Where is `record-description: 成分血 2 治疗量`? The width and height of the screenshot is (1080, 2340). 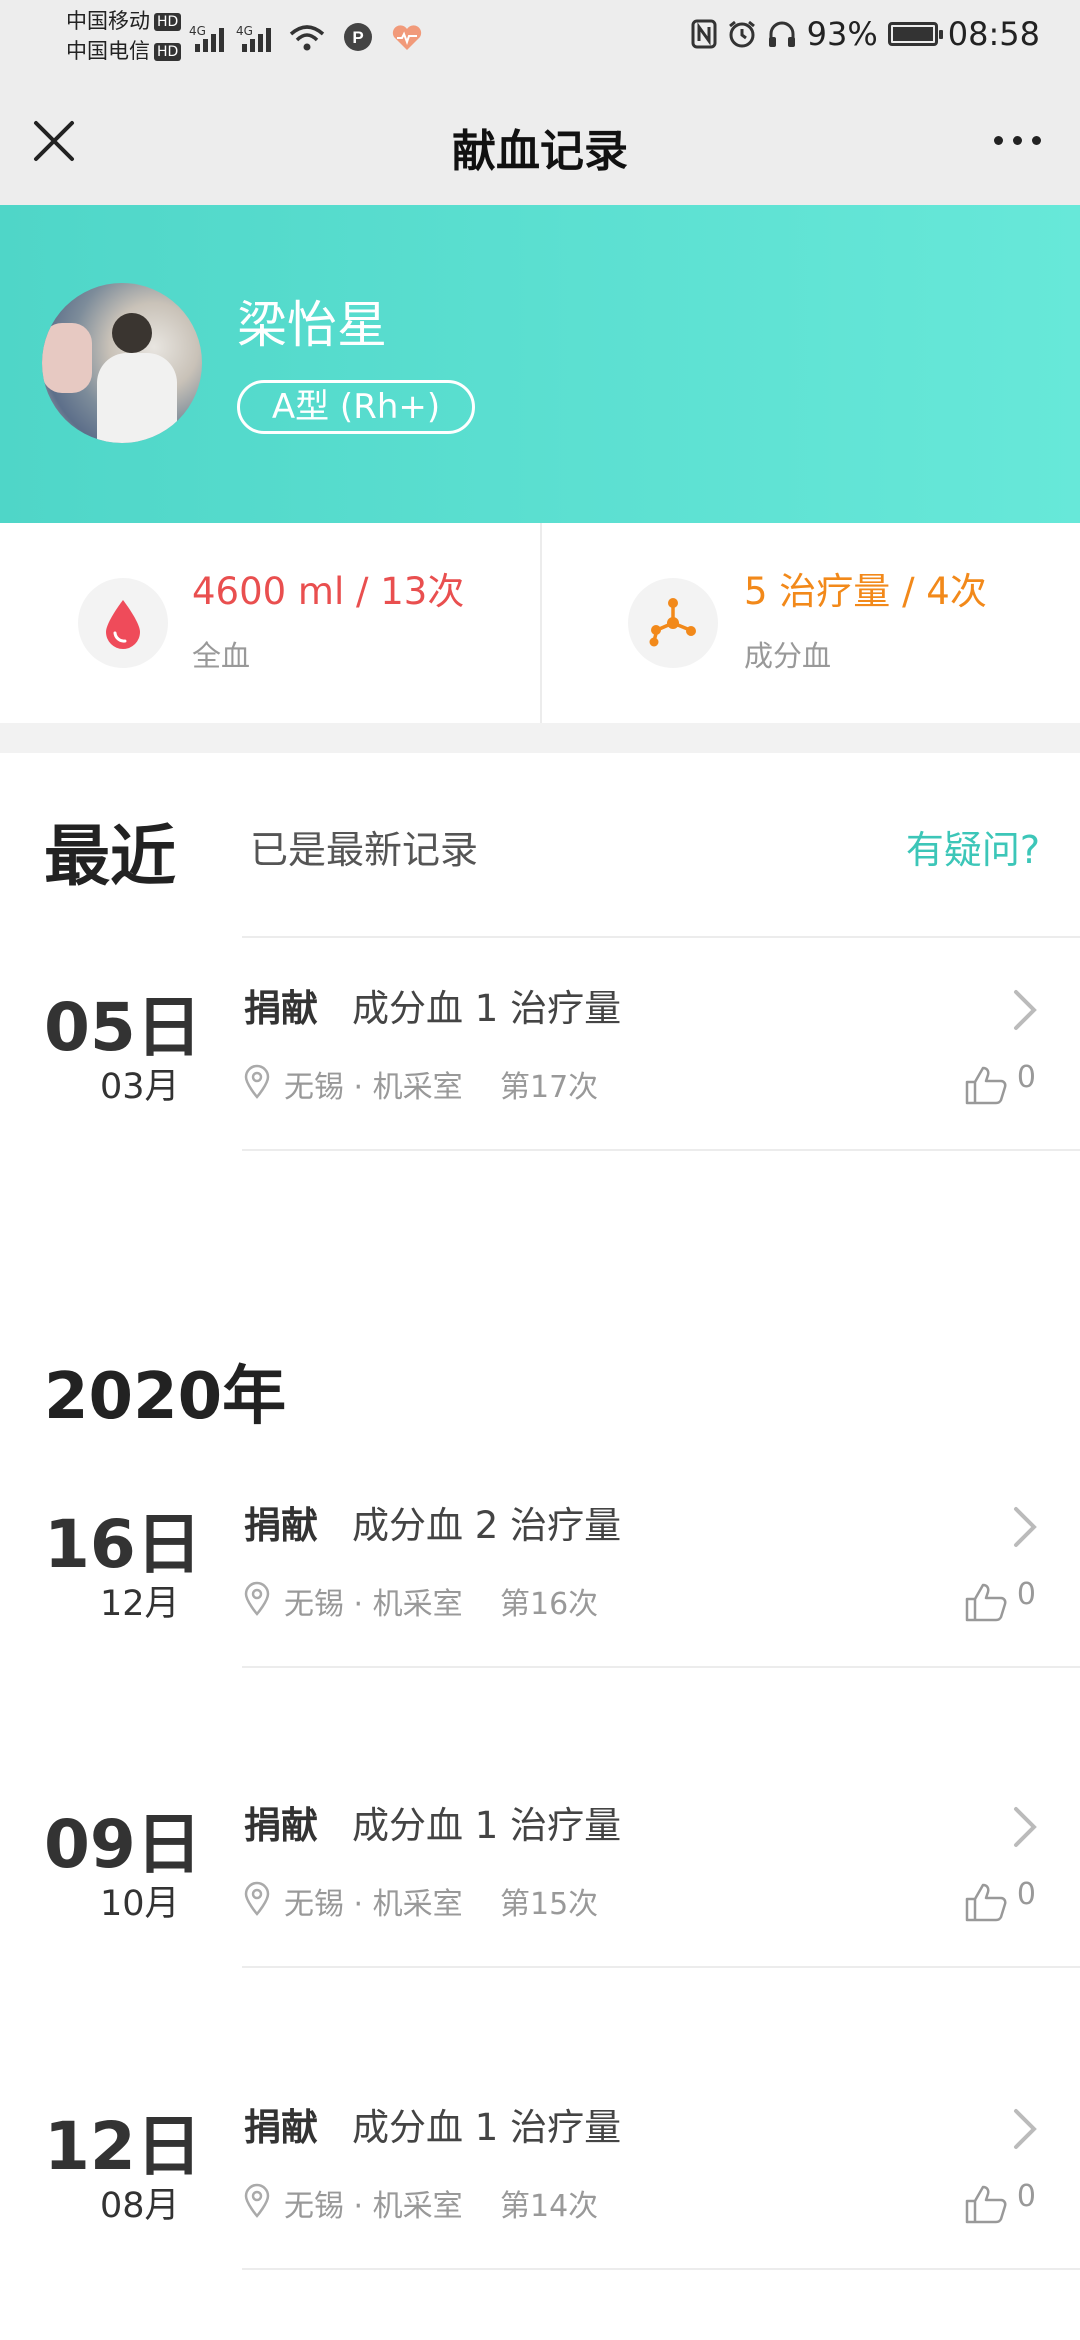 record-description: 成分血 2 治疗量 is located at coordinates (487, 1525).